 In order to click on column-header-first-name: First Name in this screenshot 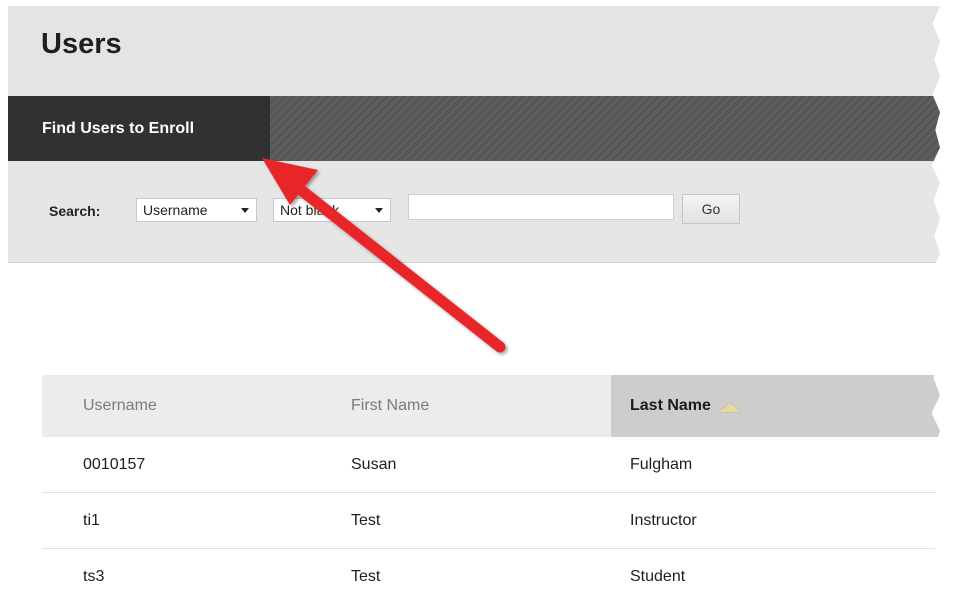, I will do `click(461, 406)`.